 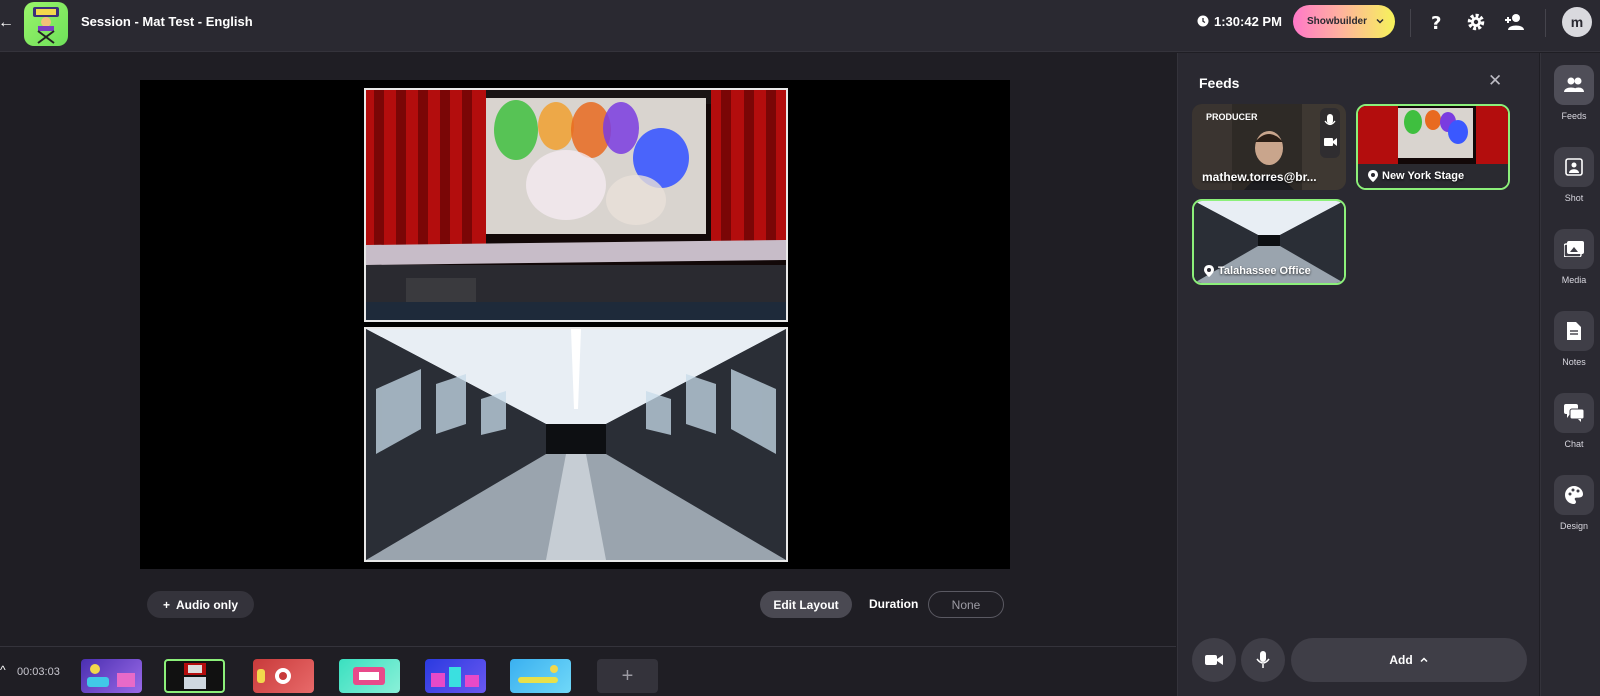 What do you see at coordinates (627, 676) in the screenshot?
I see `add-scene-button: +` at bounding box center [627, 676].